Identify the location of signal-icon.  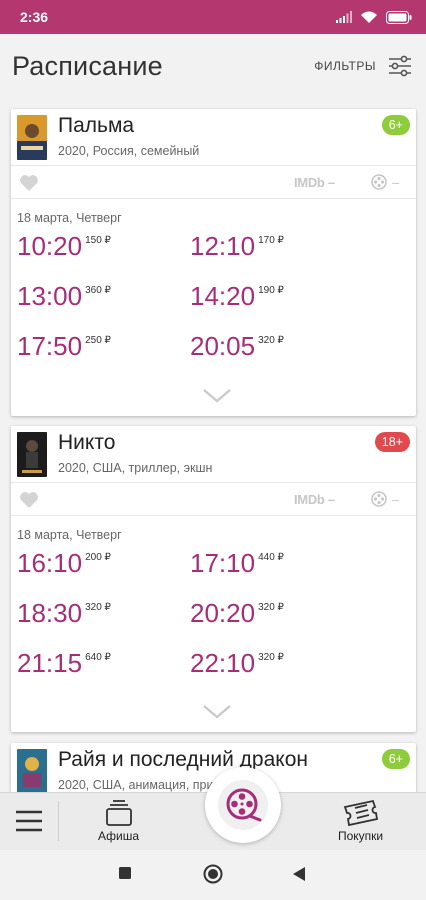
(344, 17).